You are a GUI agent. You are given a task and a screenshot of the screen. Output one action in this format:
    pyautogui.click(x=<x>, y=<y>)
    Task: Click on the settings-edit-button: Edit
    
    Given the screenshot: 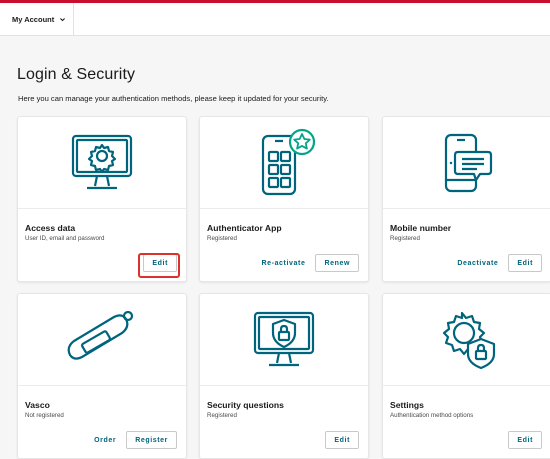 What is the action you would take?
    pyautogui.click(x=525, y=440)
    